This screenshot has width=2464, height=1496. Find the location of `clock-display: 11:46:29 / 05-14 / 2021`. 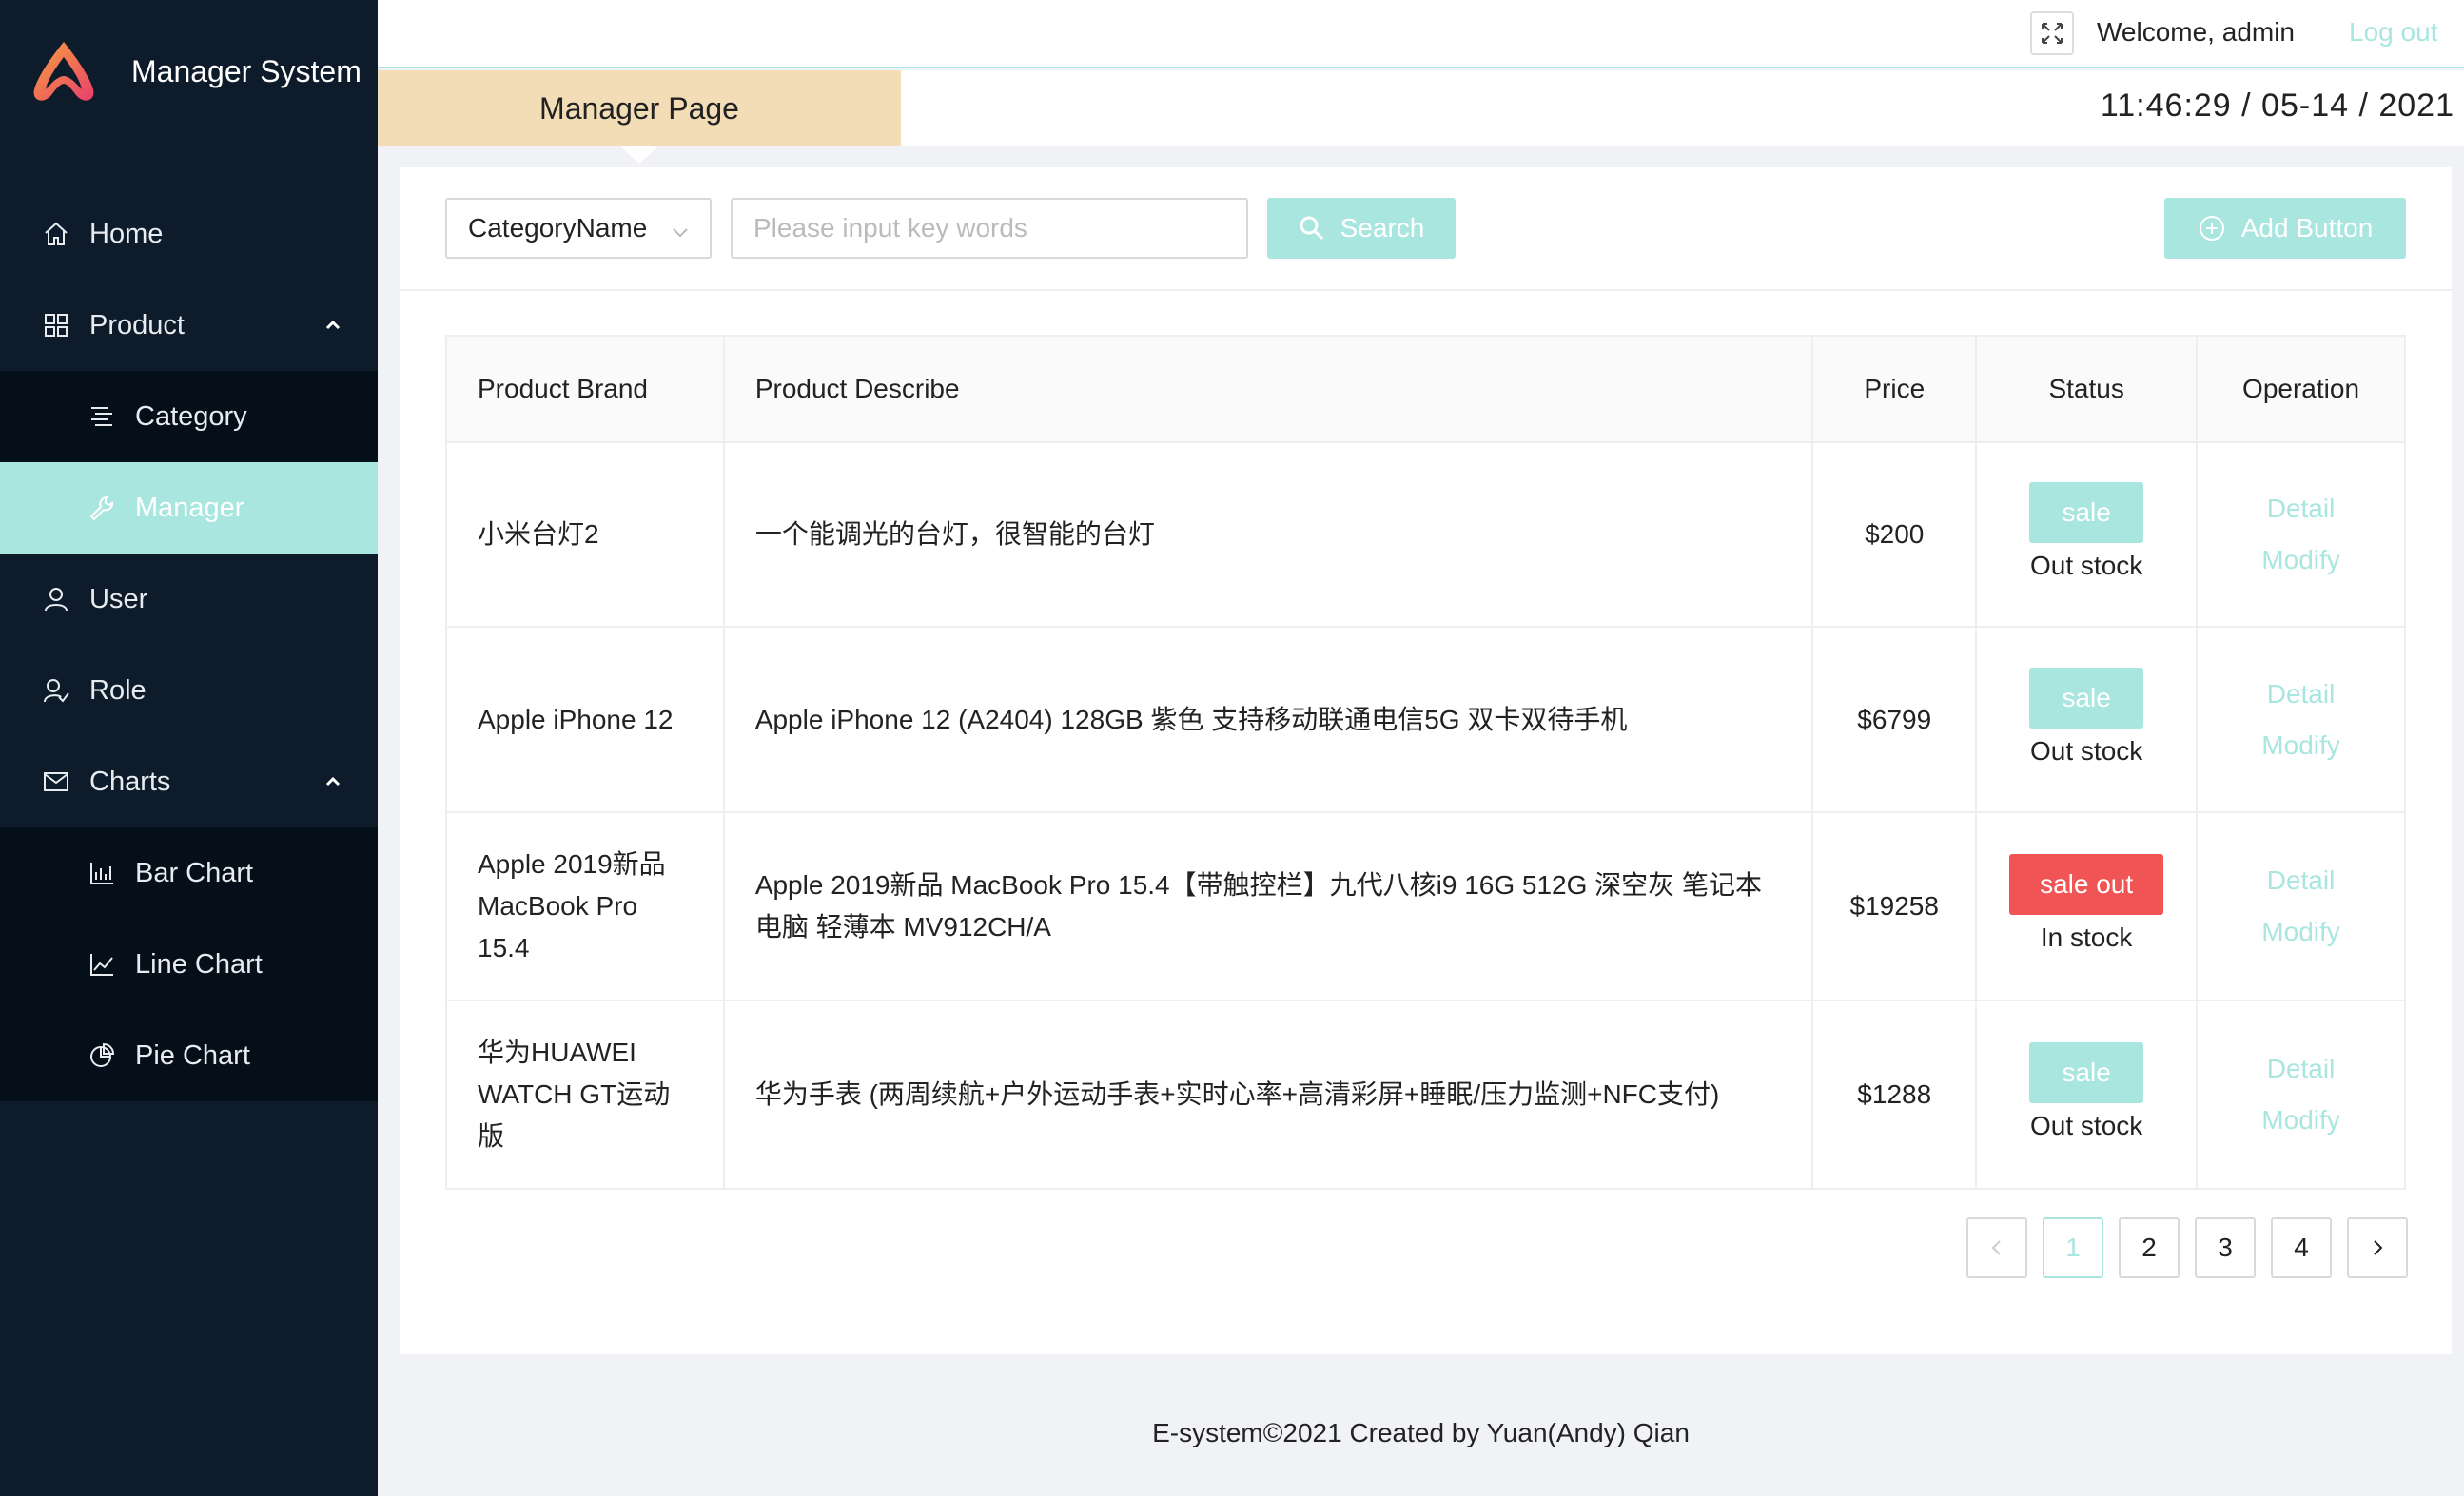

clock-display: 11:46:29 / 05-14 / 2021 is located at coordinates (2277, 105).